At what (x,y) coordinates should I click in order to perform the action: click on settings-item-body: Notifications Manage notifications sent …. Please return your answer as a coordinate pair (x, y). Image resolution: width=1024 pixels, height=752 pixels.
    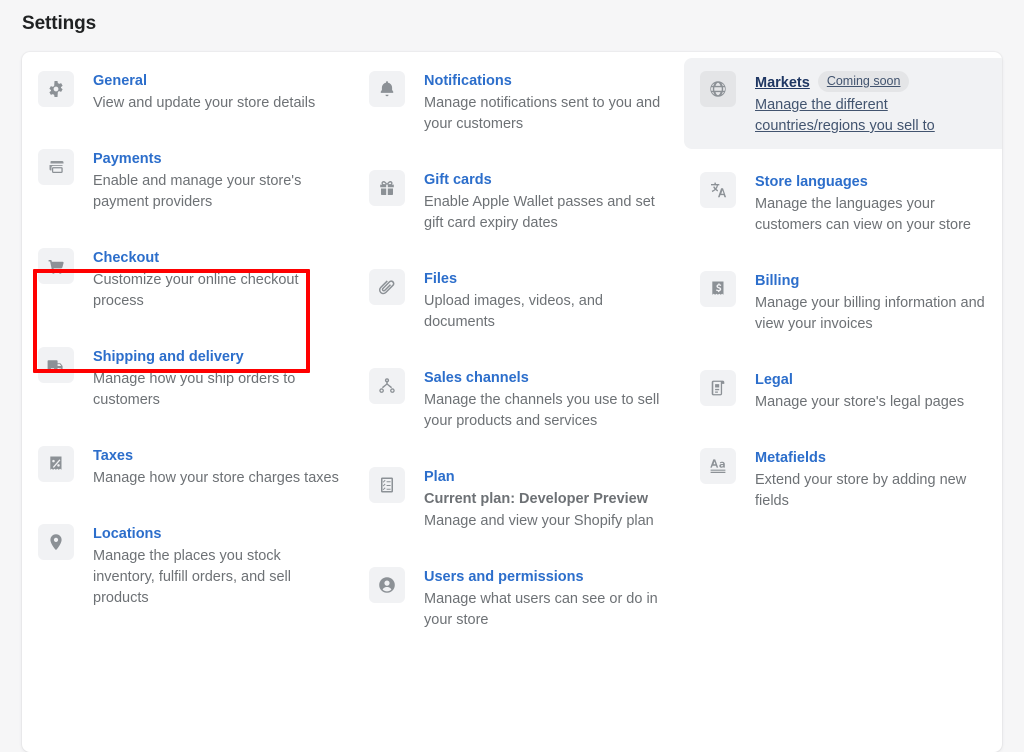
    Looking at the image, I should click on (547, 102).